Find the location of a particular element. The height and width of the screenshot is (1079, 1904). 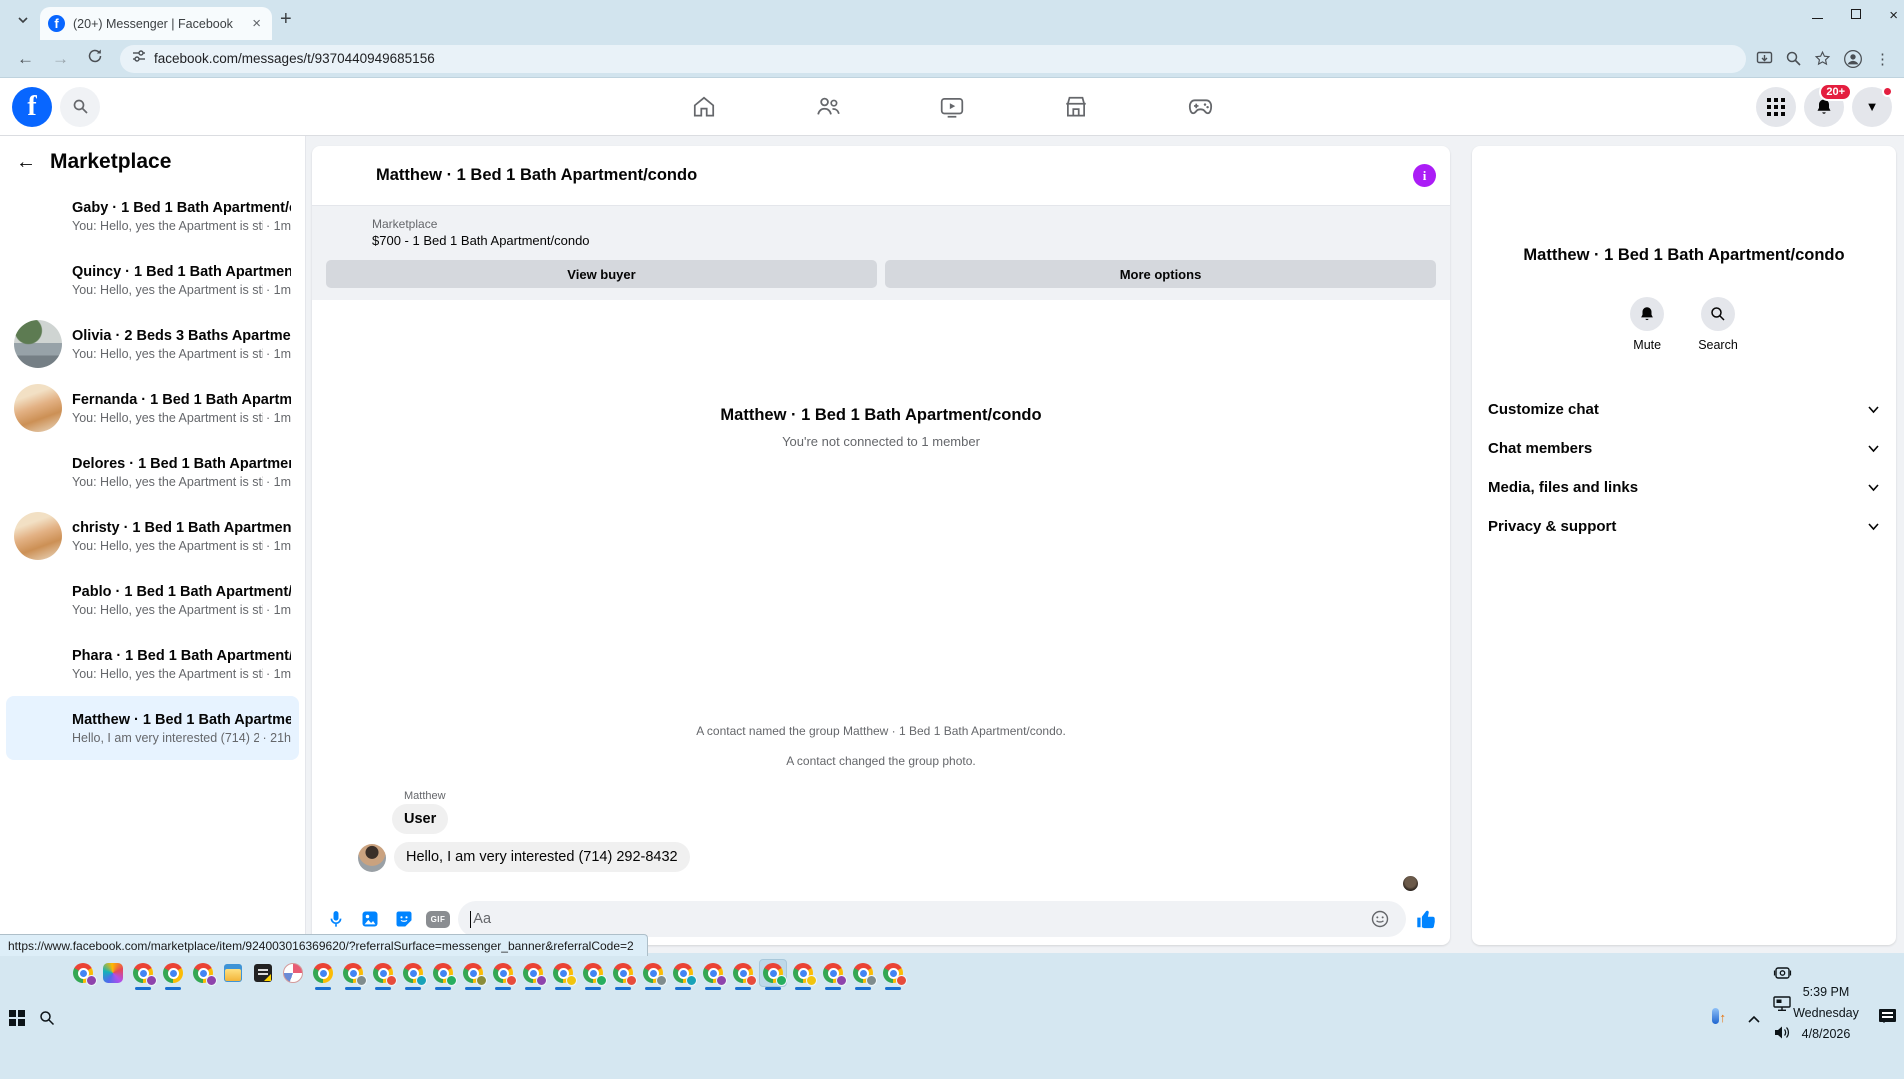

mic-icon is located at coordinates (336, 919).